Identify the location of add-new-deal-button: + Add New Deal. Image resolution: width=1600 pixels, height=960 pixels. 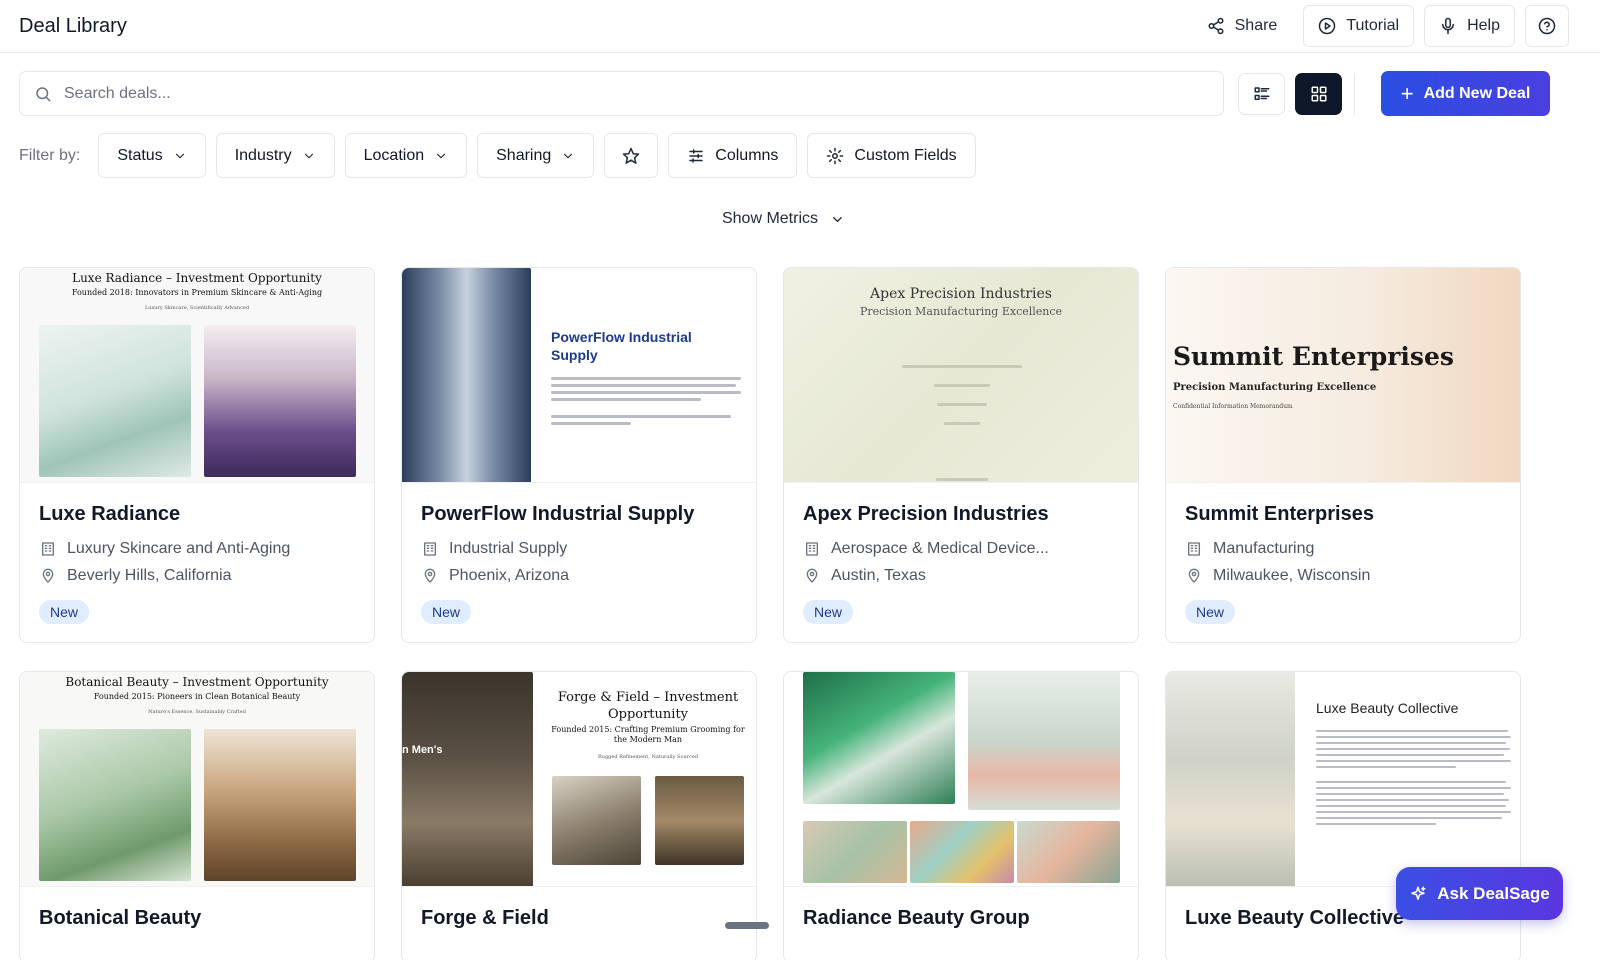
(1465, 93).